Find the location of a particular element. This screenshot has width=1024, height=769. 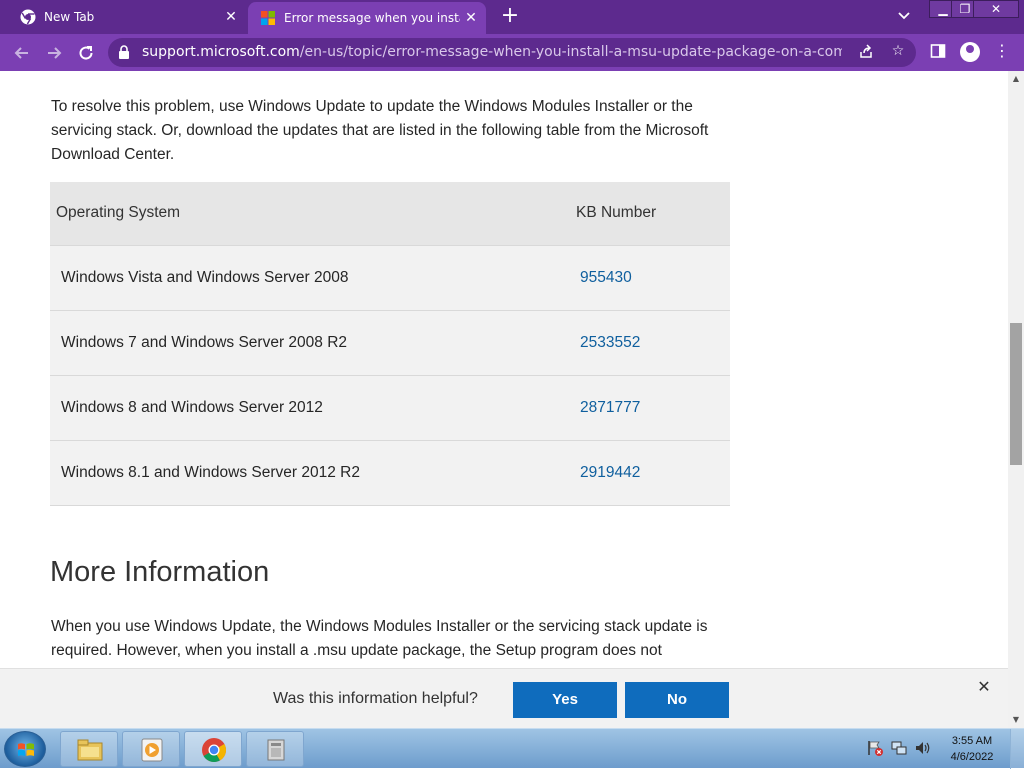

more-menu-icon: ⋮ is located at coordinates (1002, 53).